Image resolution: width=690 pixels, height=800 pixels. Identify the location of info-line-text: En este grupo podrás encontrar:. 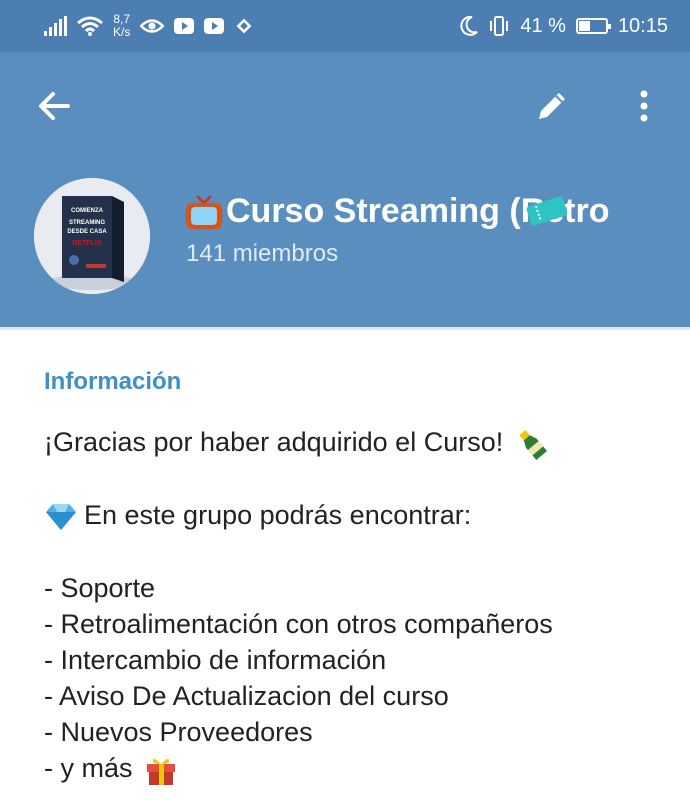
(278, 515).